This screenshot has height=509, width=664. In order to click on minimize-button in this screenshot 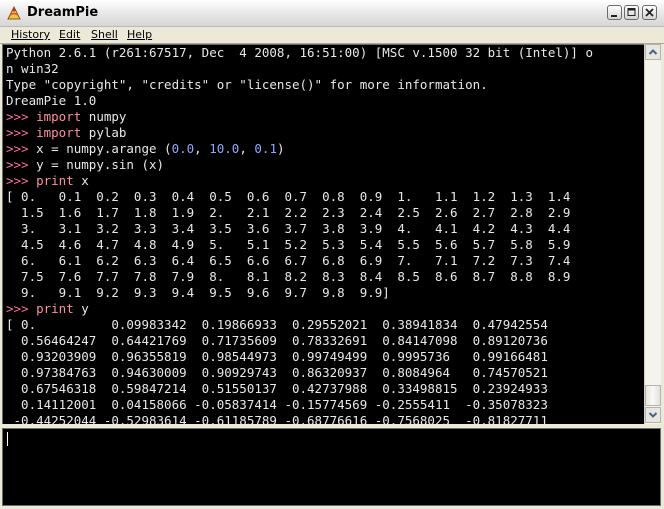, I will do `click(614, 12)`.